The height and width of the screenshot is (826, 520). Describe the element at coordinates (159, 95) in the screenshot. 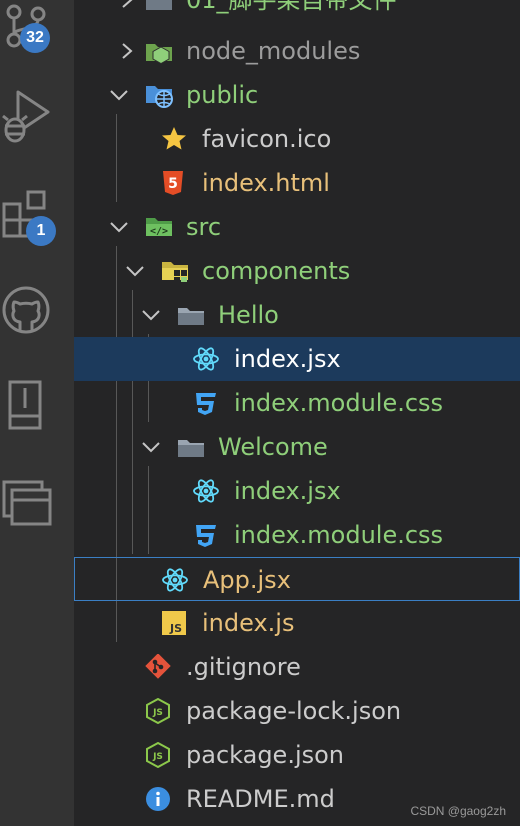

I see `public-folder-icon` at that location.